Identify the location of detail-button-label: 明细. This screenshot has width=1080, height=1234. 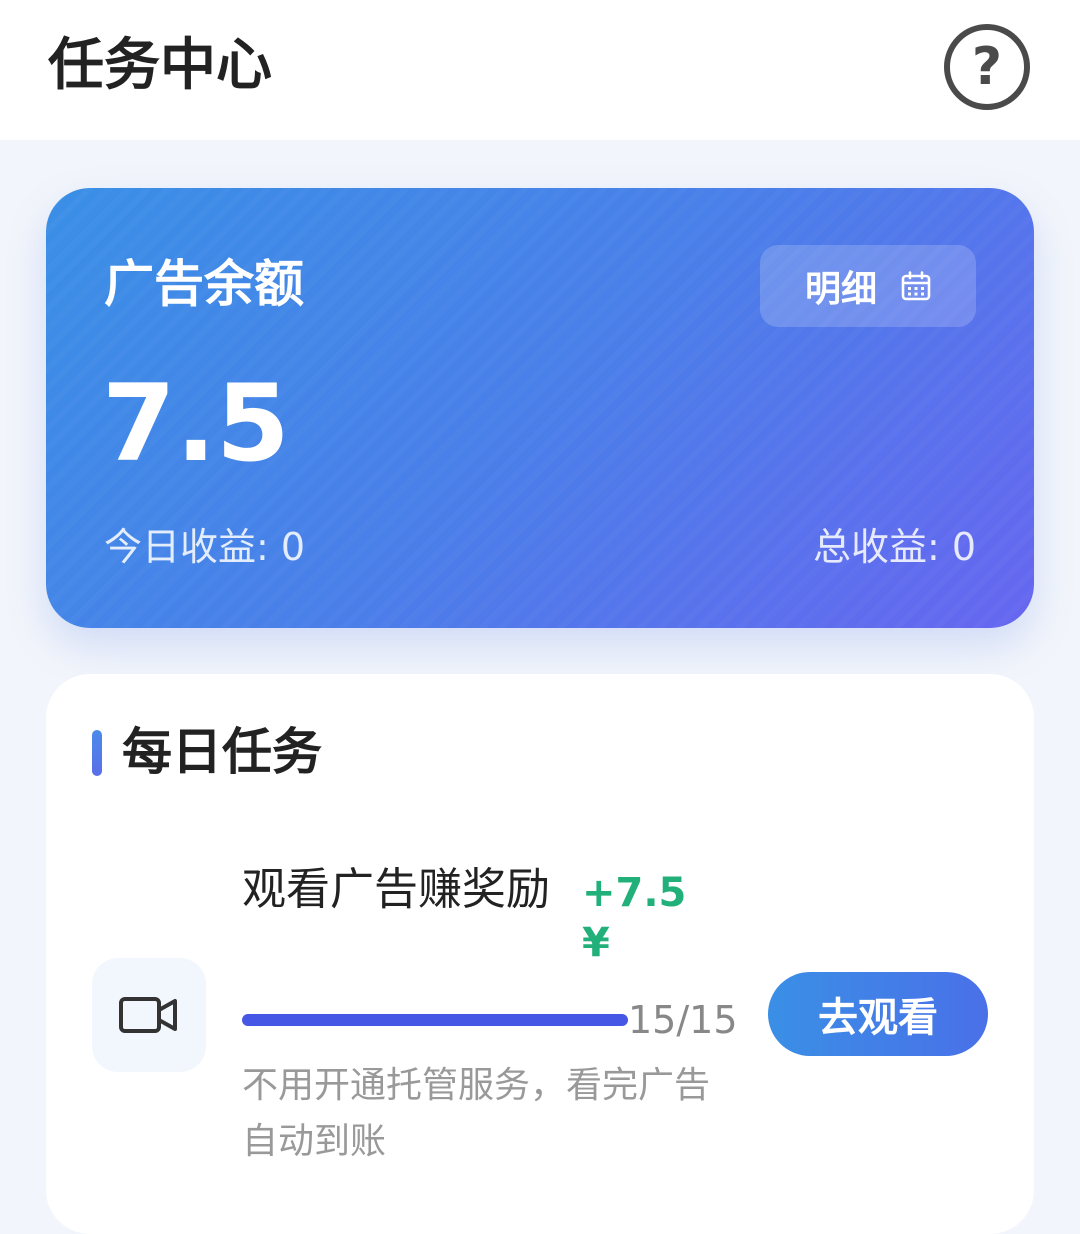
(840, 289).